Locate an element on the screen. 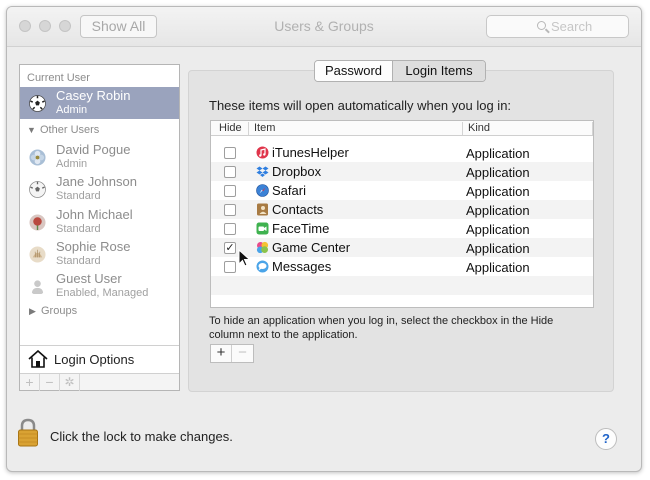 This screenshot has height=480, width=650. column-item: Item is located at coordinates (264, 128).